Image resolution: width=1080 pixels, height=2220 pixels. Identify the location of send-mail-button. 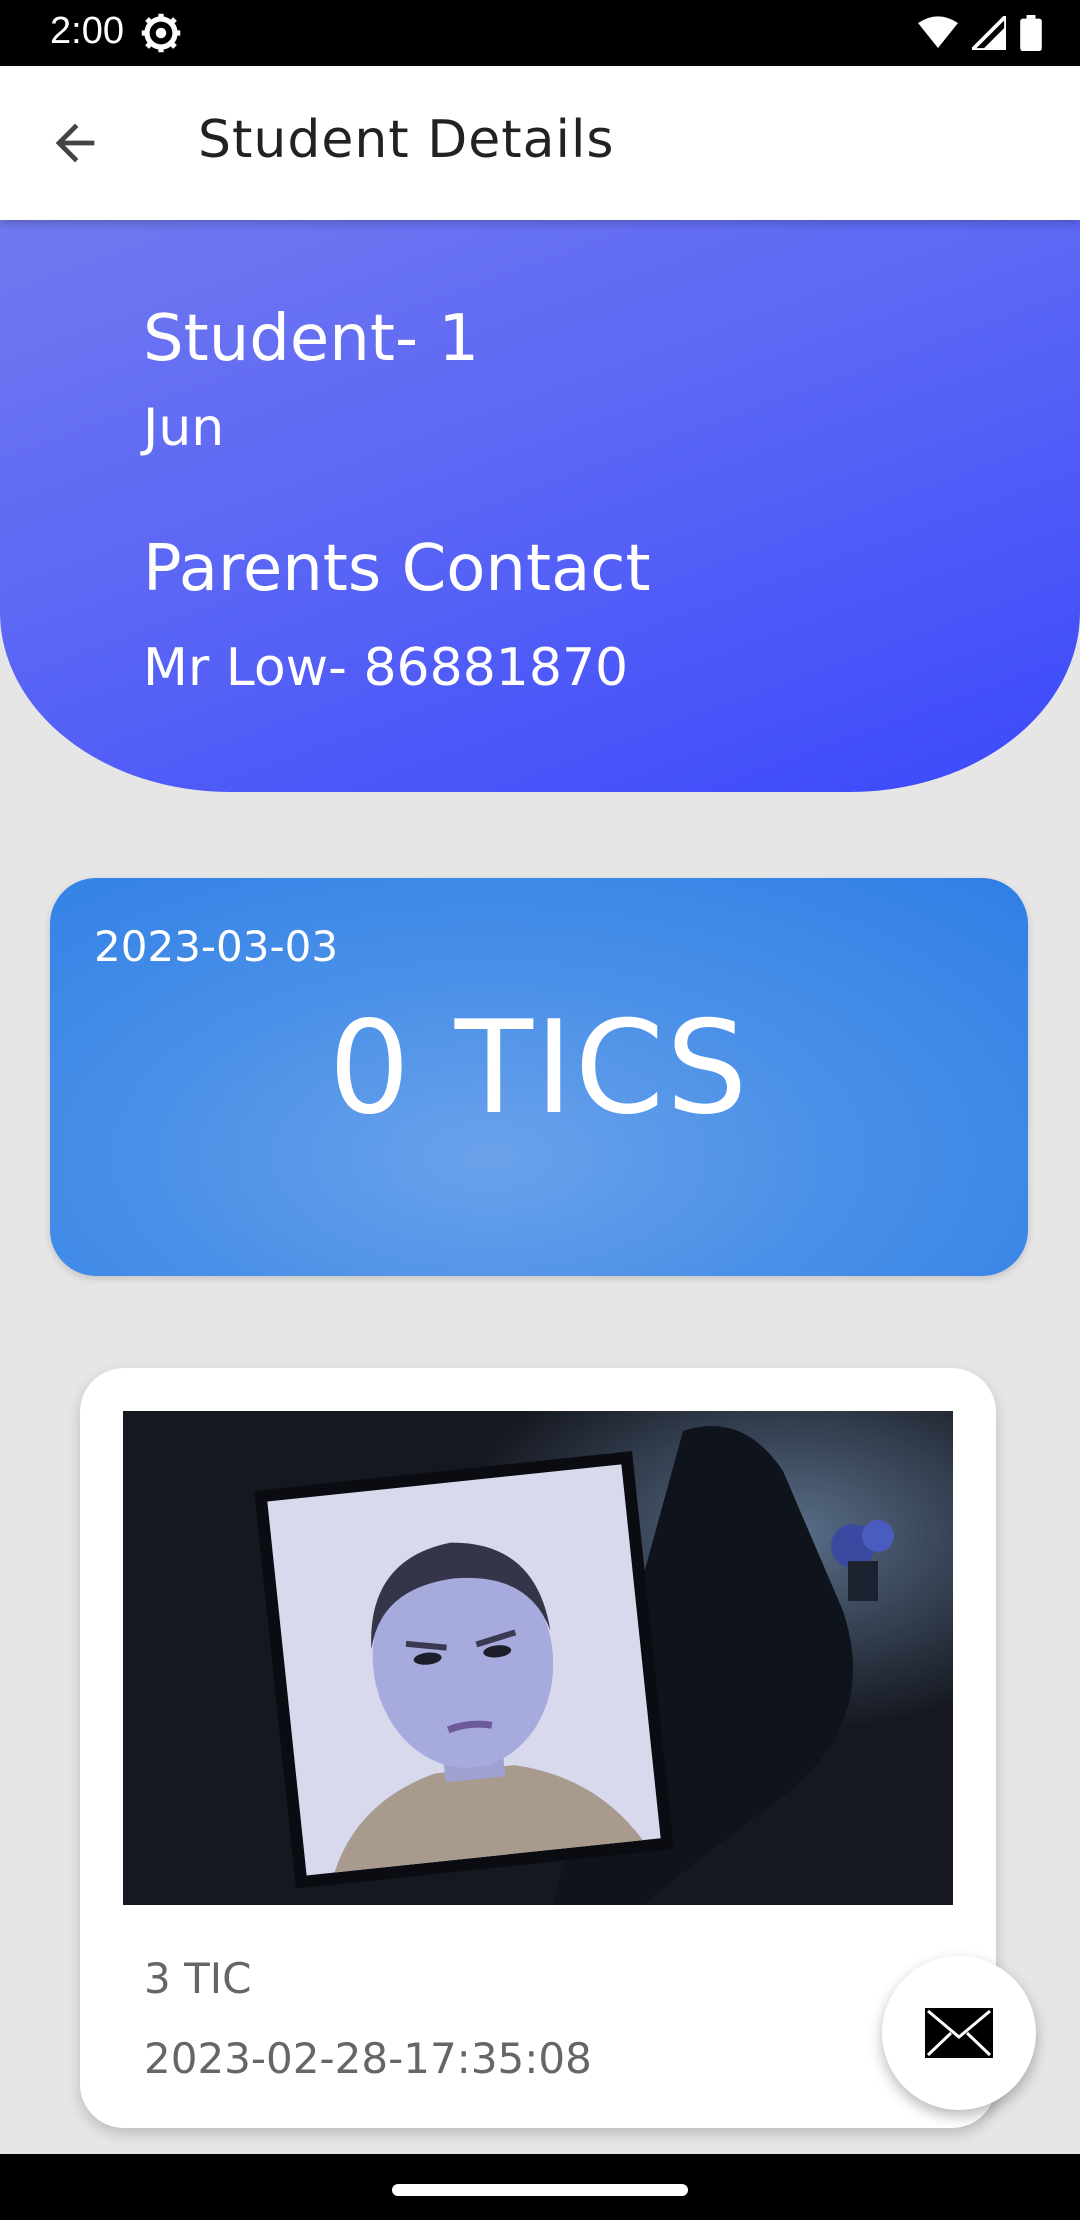
(959, 2033).